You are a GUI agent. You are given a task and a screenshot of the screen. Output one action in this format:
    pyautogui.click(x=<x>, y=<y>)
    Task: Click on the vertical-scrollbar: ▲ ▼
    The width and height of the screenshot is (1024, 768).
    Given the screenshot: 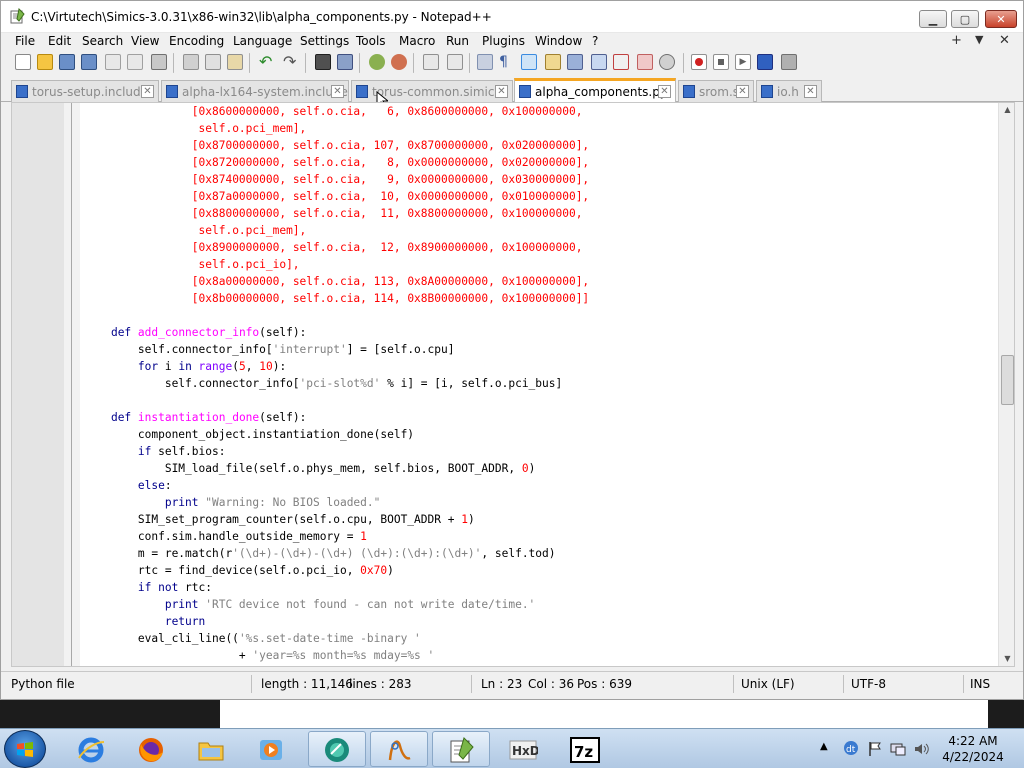 What is the action you would take?
    pyautogui.click(x=1006, y=384)
    